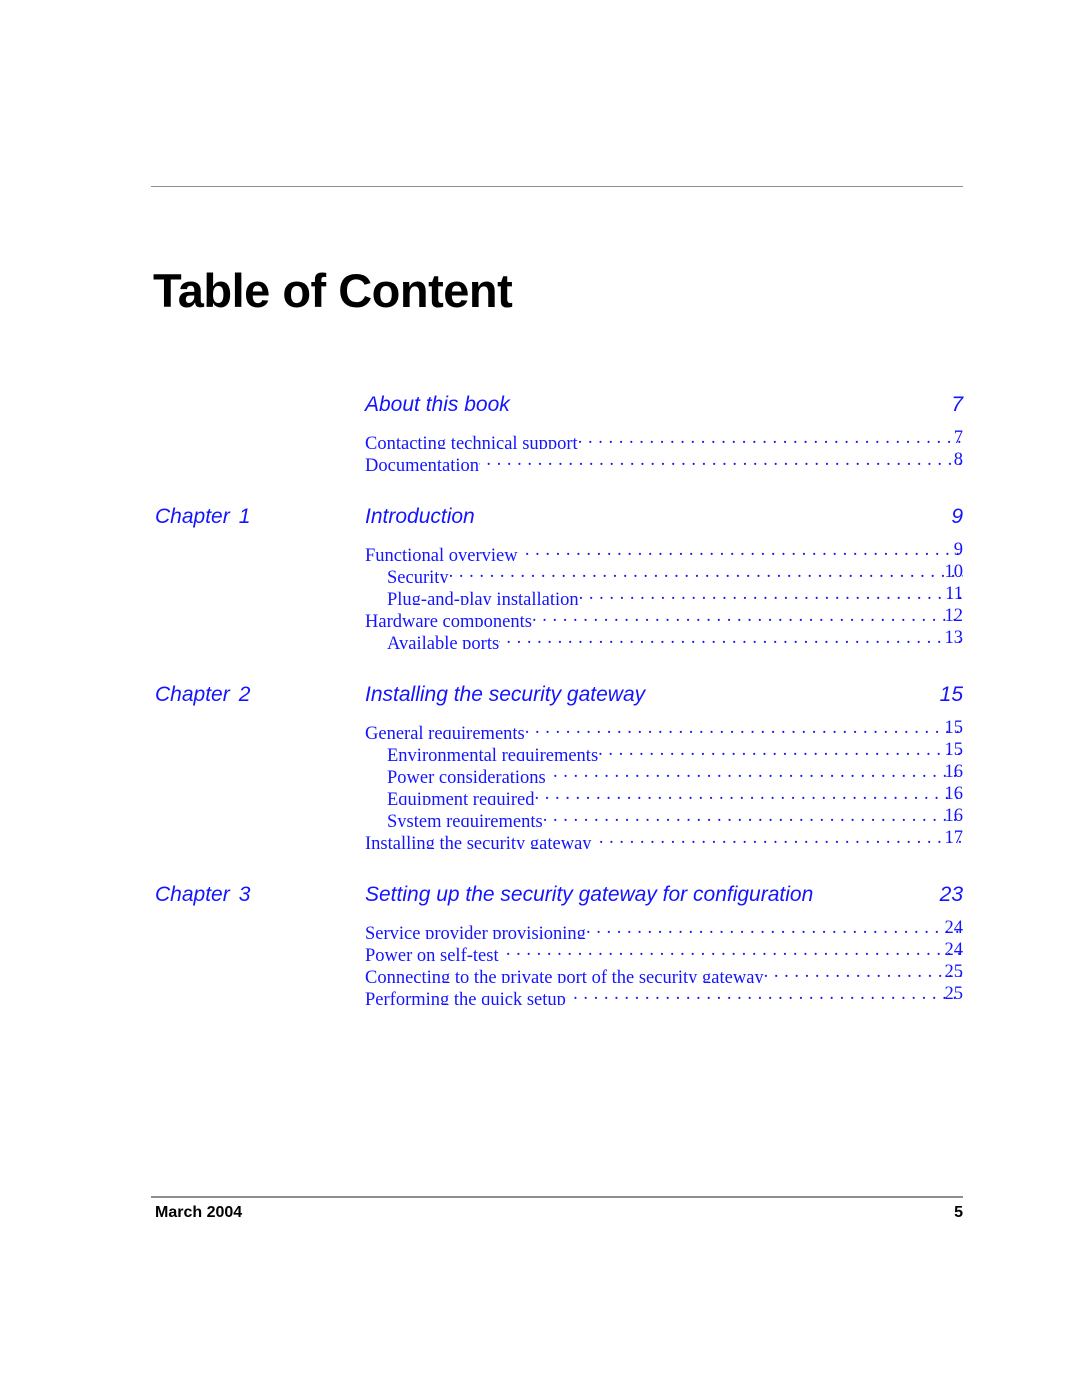  I want to click on toc-entry: Power considerations 16, so click(540, 772).